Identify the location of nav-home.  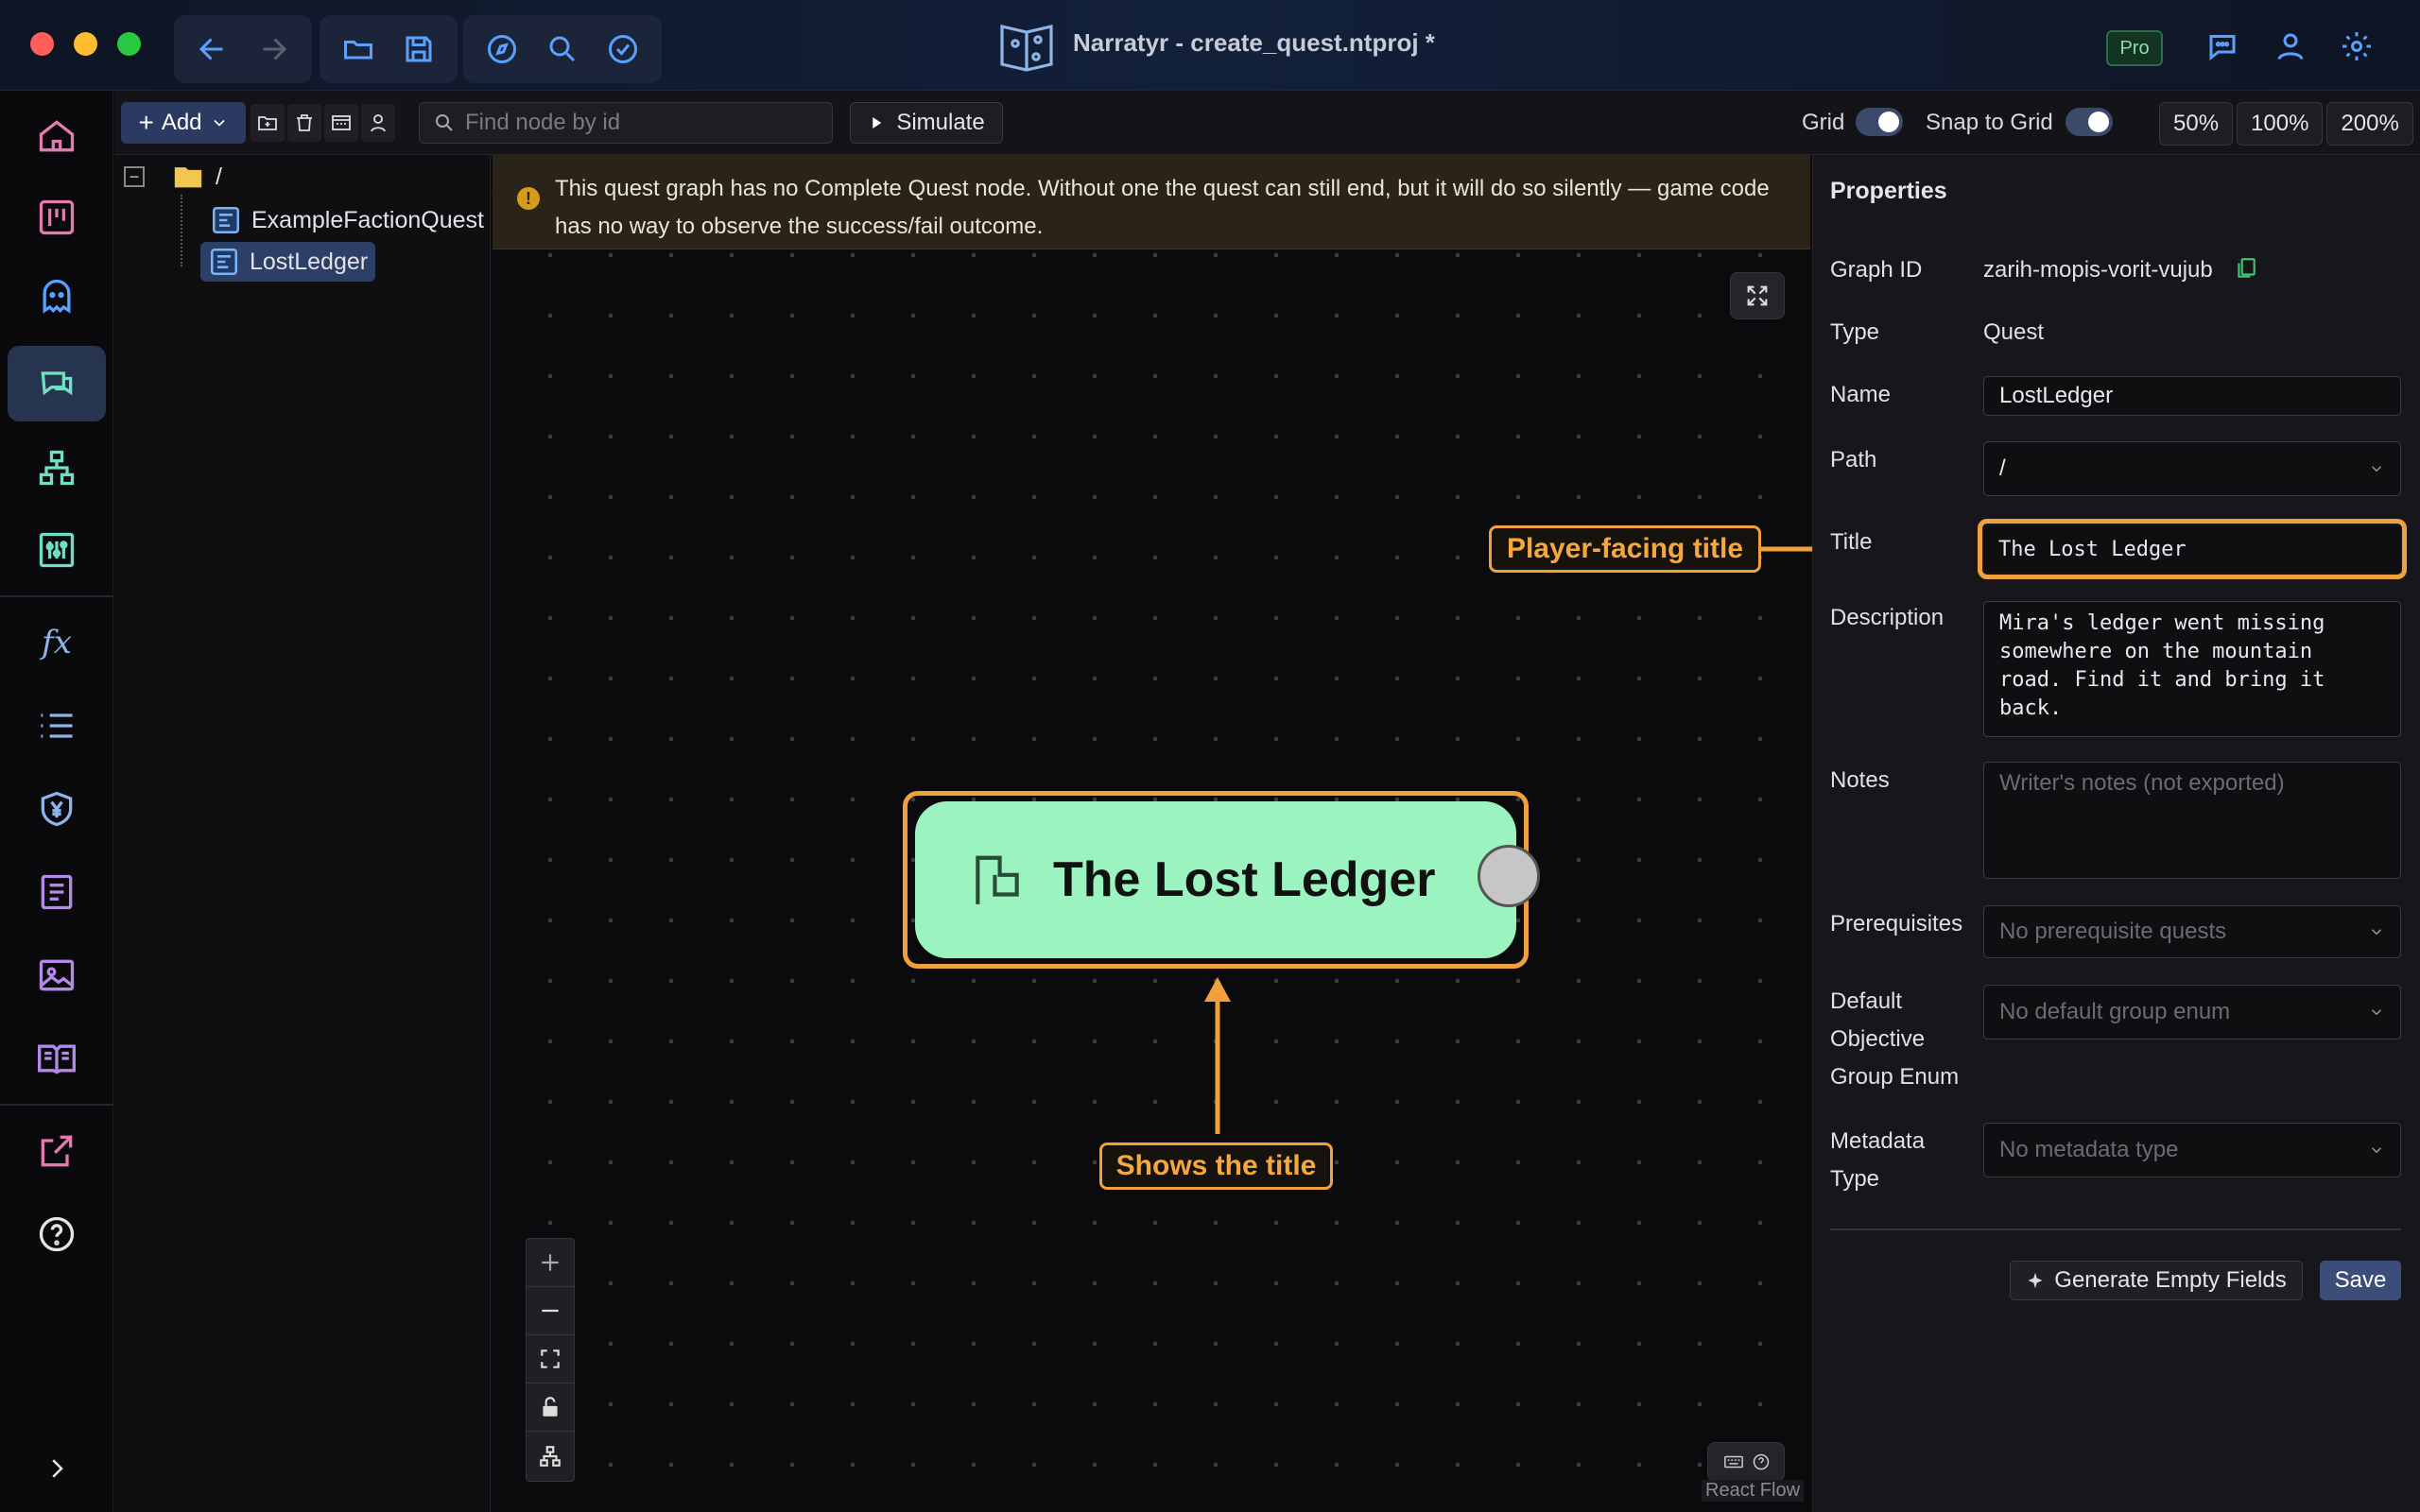
(57, 136).